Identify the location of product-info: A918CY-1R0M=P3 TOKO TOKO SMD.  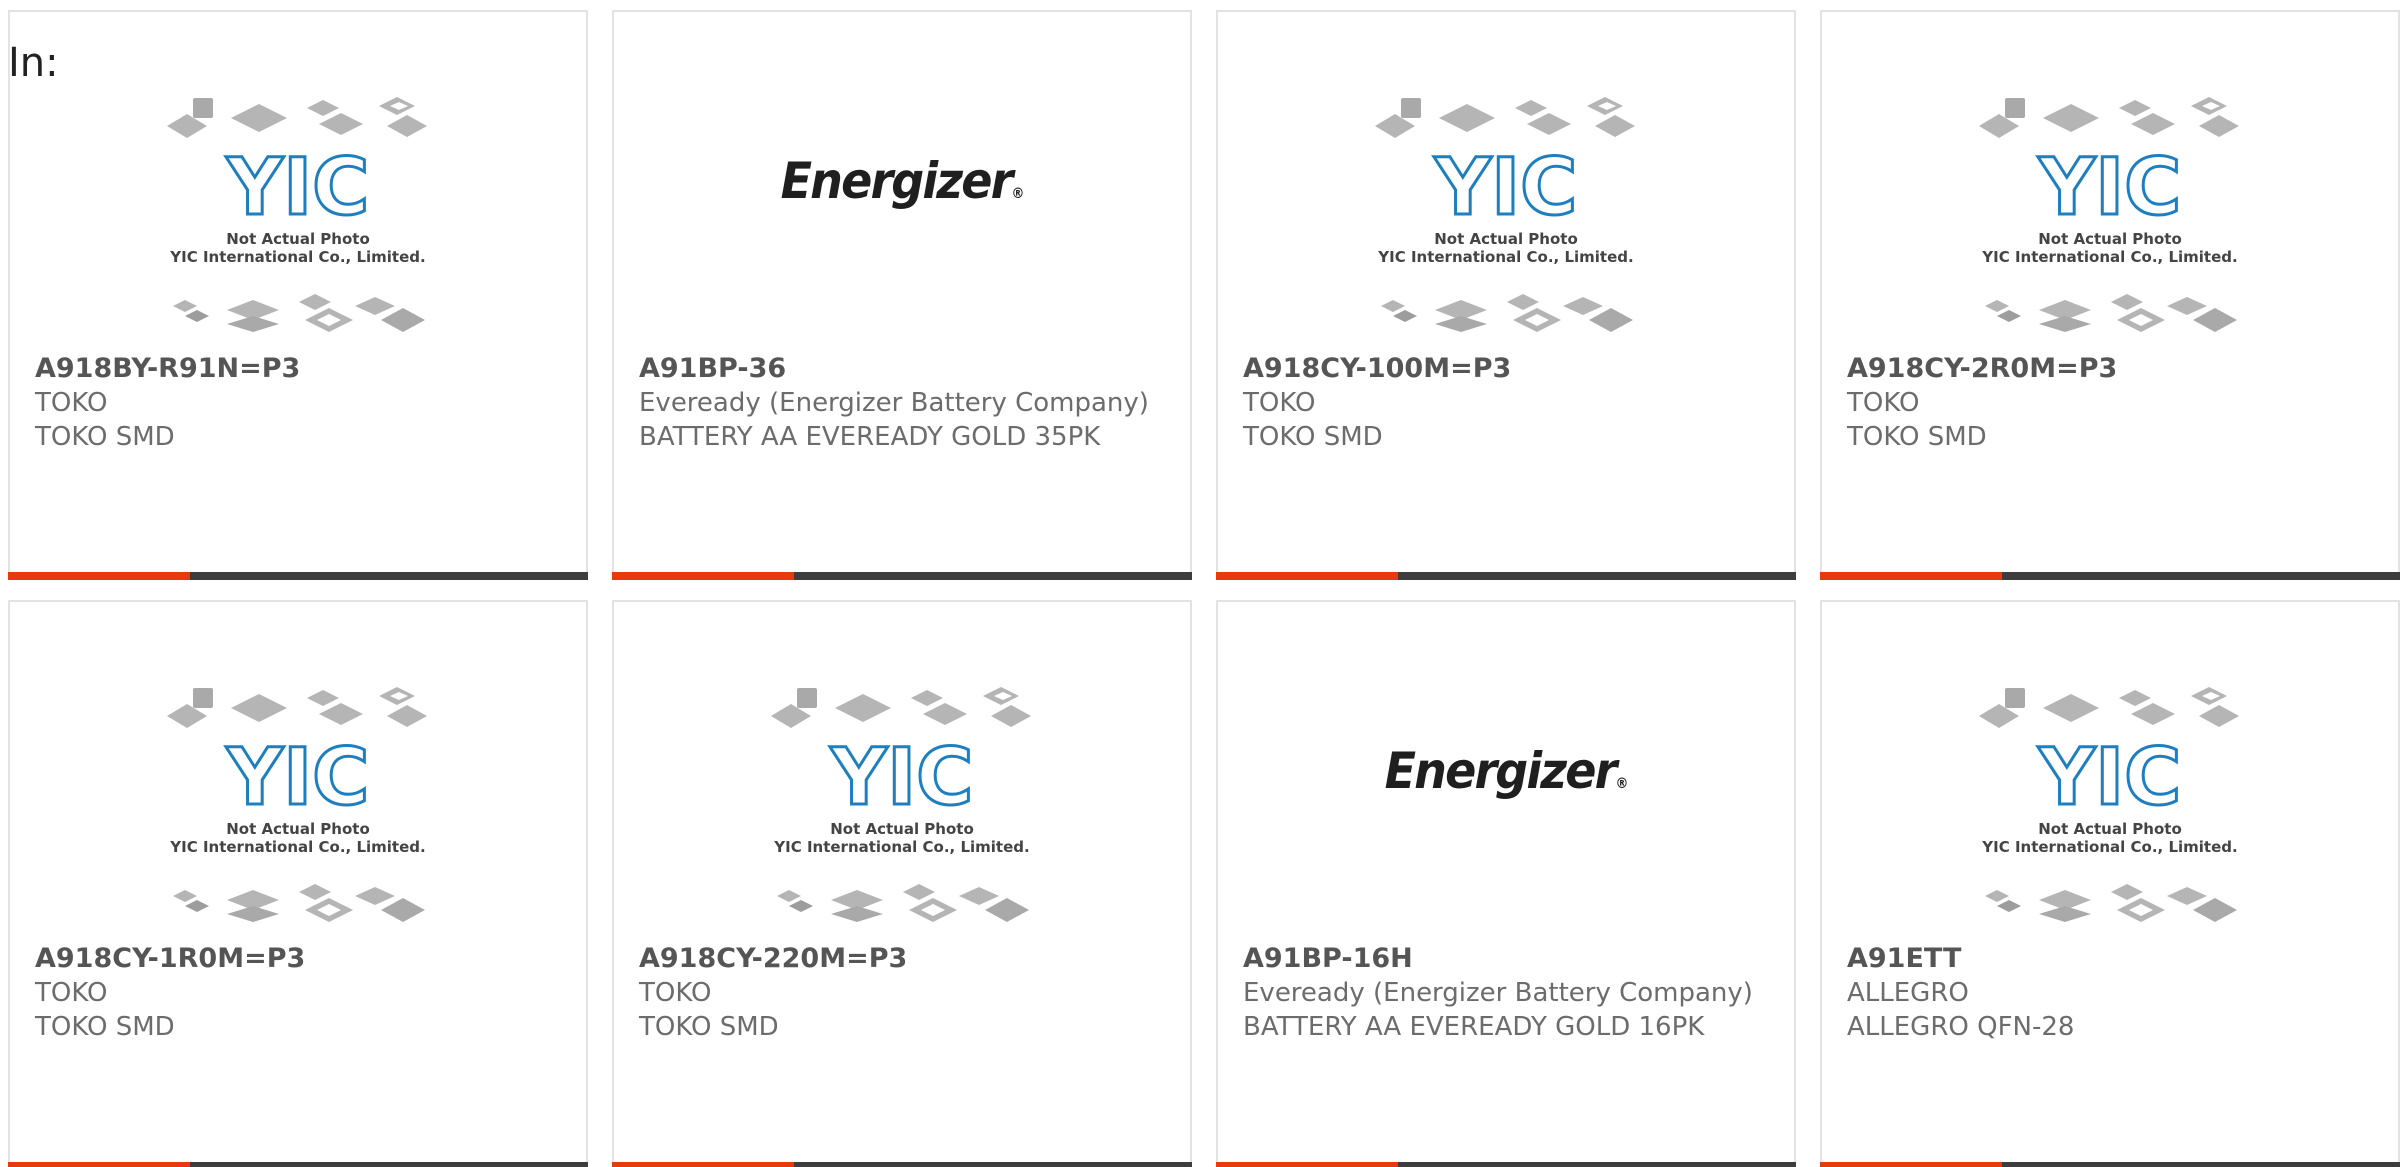
(298, 993).